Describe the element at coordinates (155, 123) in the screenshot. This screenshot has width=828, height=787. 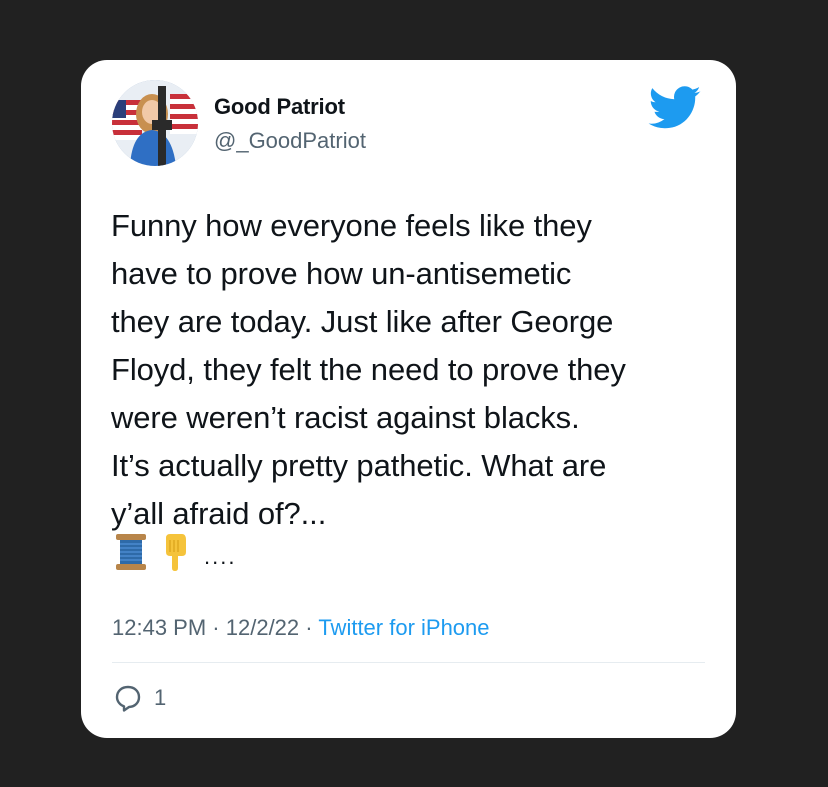
I see `avatar` at that location.